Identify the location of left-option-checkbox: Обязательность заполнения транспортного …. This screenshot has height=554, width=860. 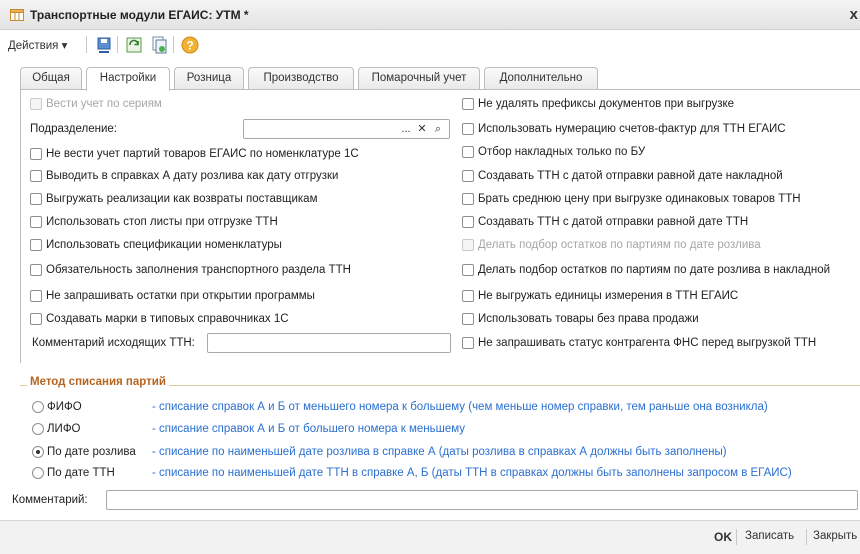
(190, 270).